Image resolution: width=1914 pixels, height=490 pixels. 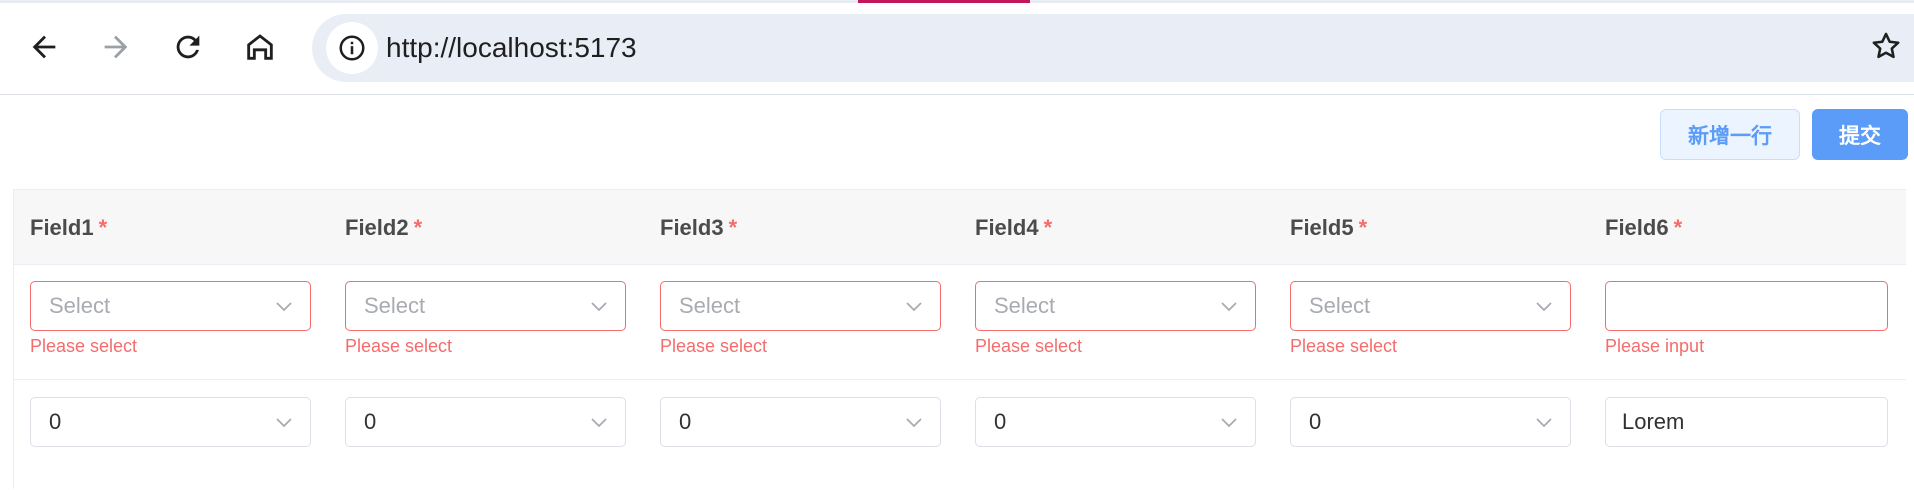 I want to click on validation-error: Please input, so click(x=1655, y=346).